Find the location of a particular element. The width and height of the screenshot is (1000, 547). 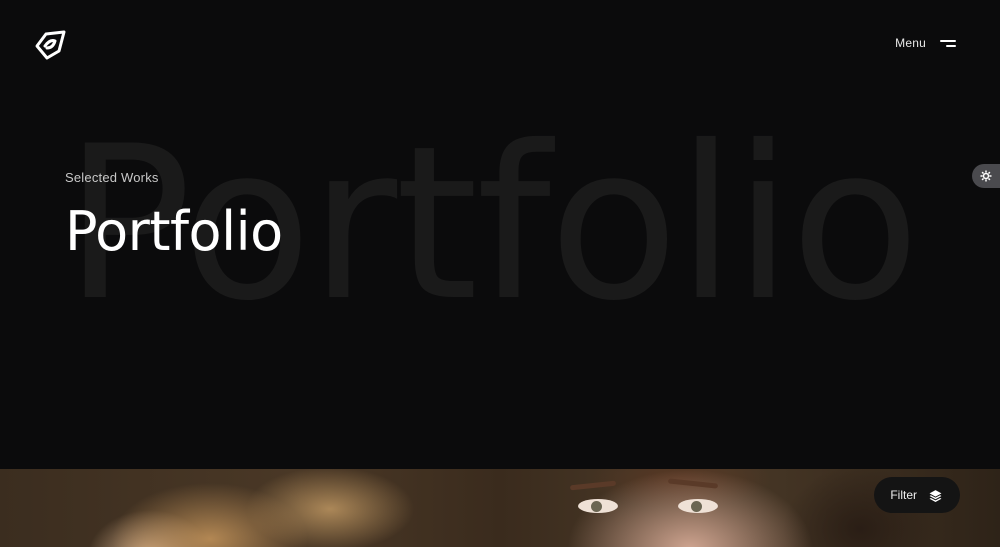

page-title: Portfolio is located at coordinates (174, 231).